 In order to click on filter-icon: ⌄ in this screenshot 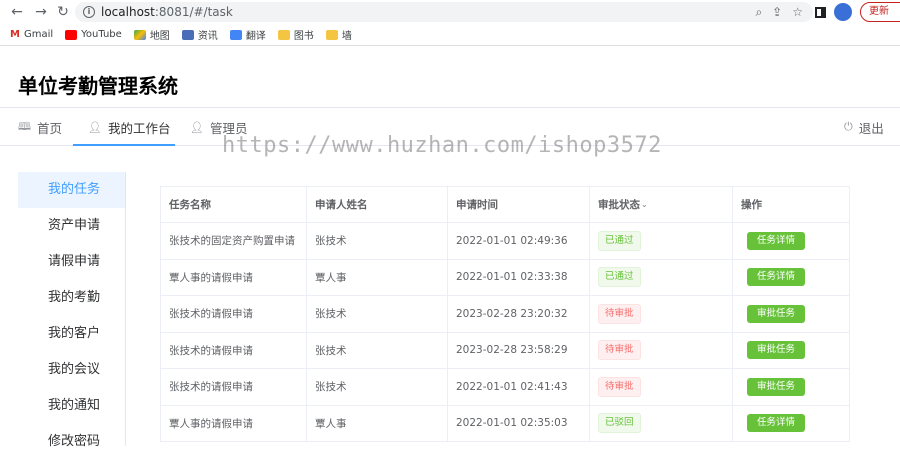, I will do `click(644, 204)`.